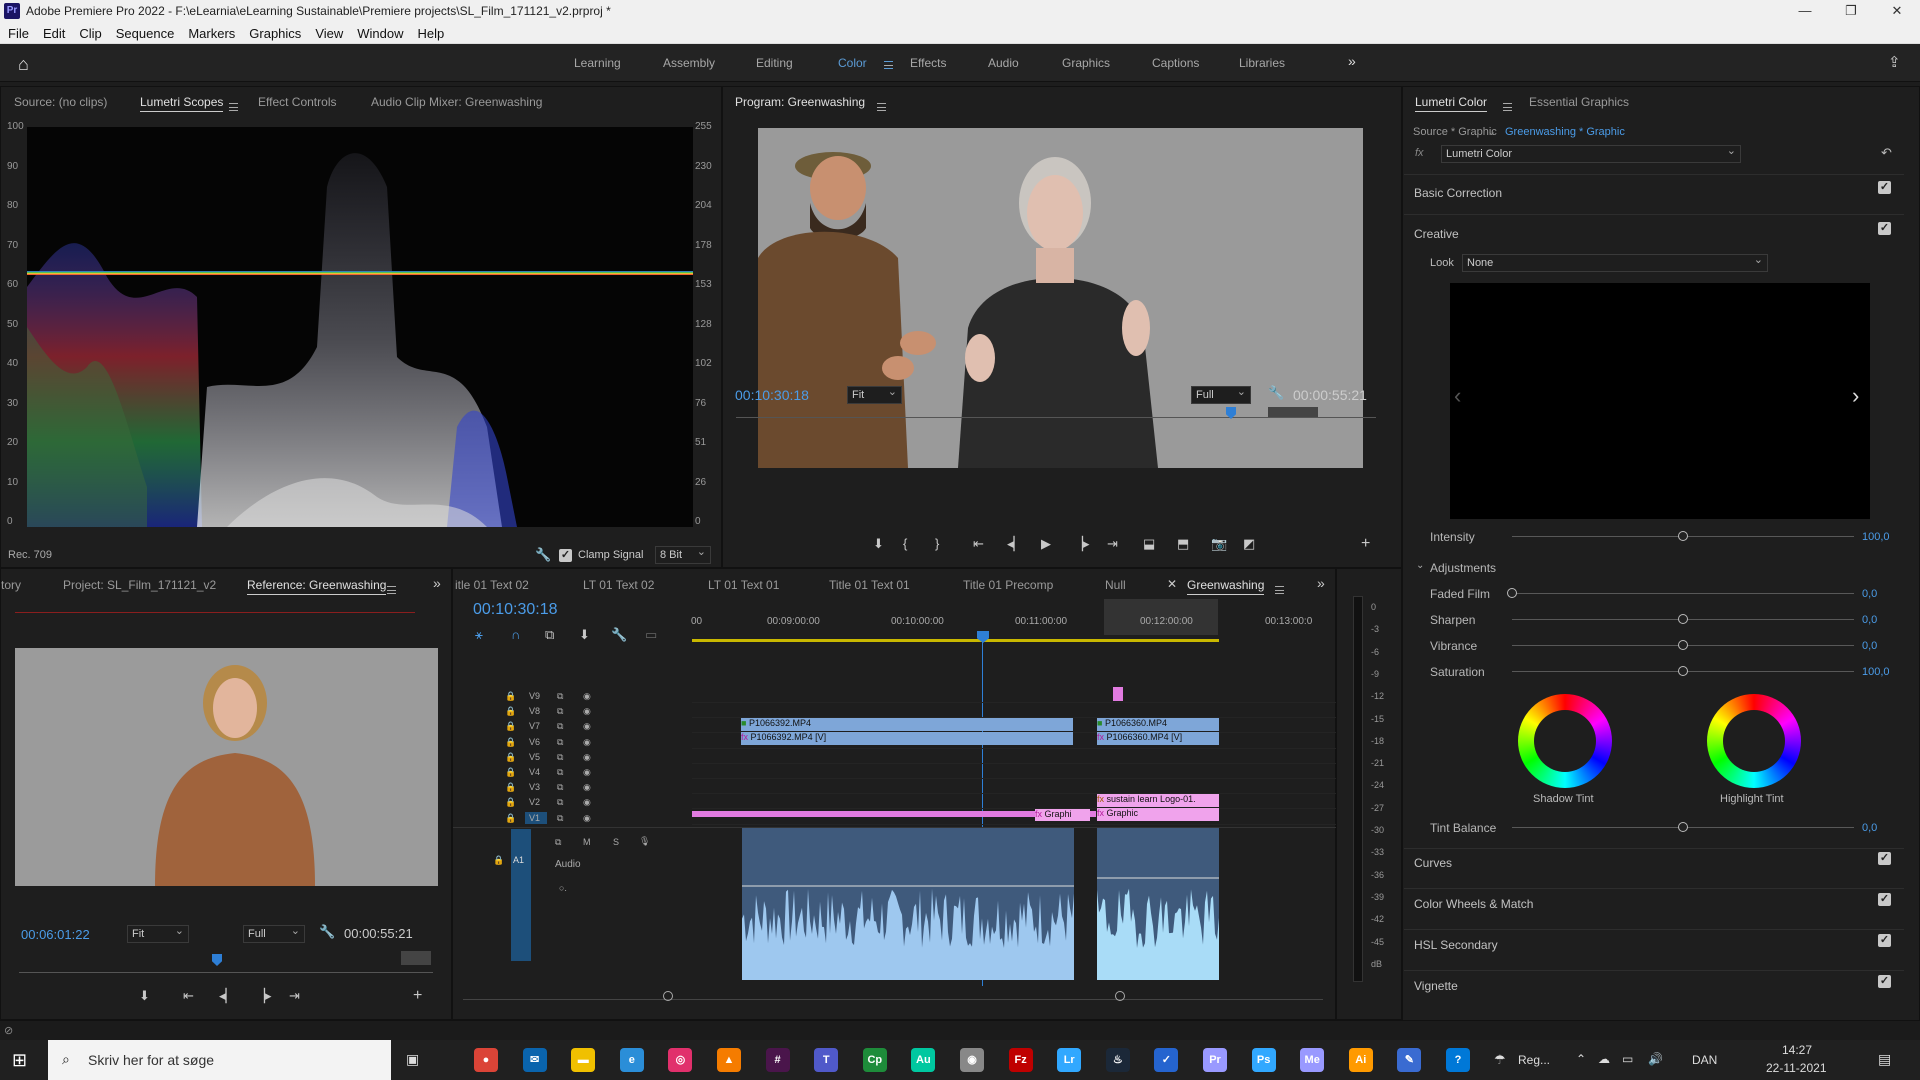 Image resolution: width=1920 pixels, height=1080 pixels. What do you see at coordinates (874, 1060) in the screenshot?
I see `captivate-icon: Cp` at bounding box center [874, 1060].